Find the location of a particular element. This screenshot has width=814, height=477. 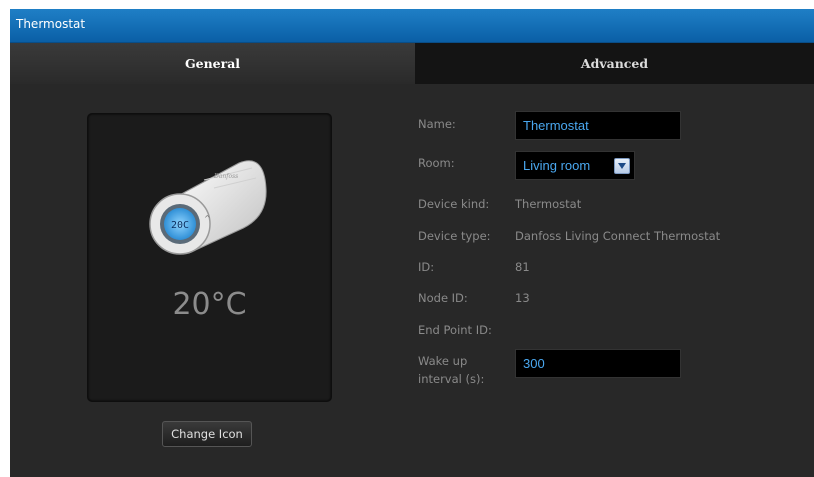

change-icon-button: Change Icon is located at coordinates (207, 434).